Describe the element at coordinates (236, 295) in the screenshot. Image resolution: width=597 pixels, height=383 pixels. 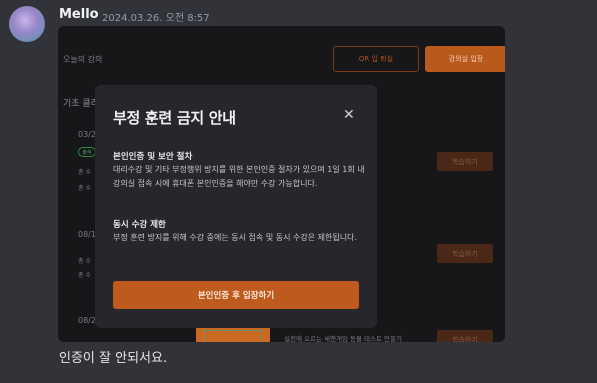
I see `verify-and-enter-button: 본인인증 후 입장하기` at that location.